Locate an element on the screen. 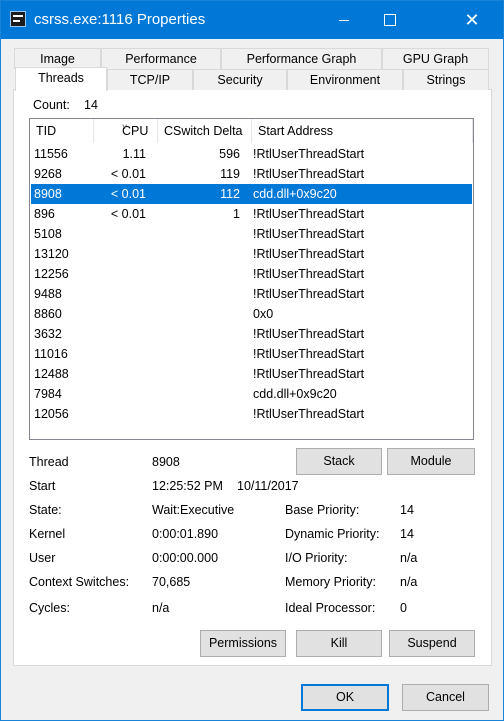 Image resolution: width=504 pixels, height=721 pixels. count-value: 14 is located at coordinates (91, 105).